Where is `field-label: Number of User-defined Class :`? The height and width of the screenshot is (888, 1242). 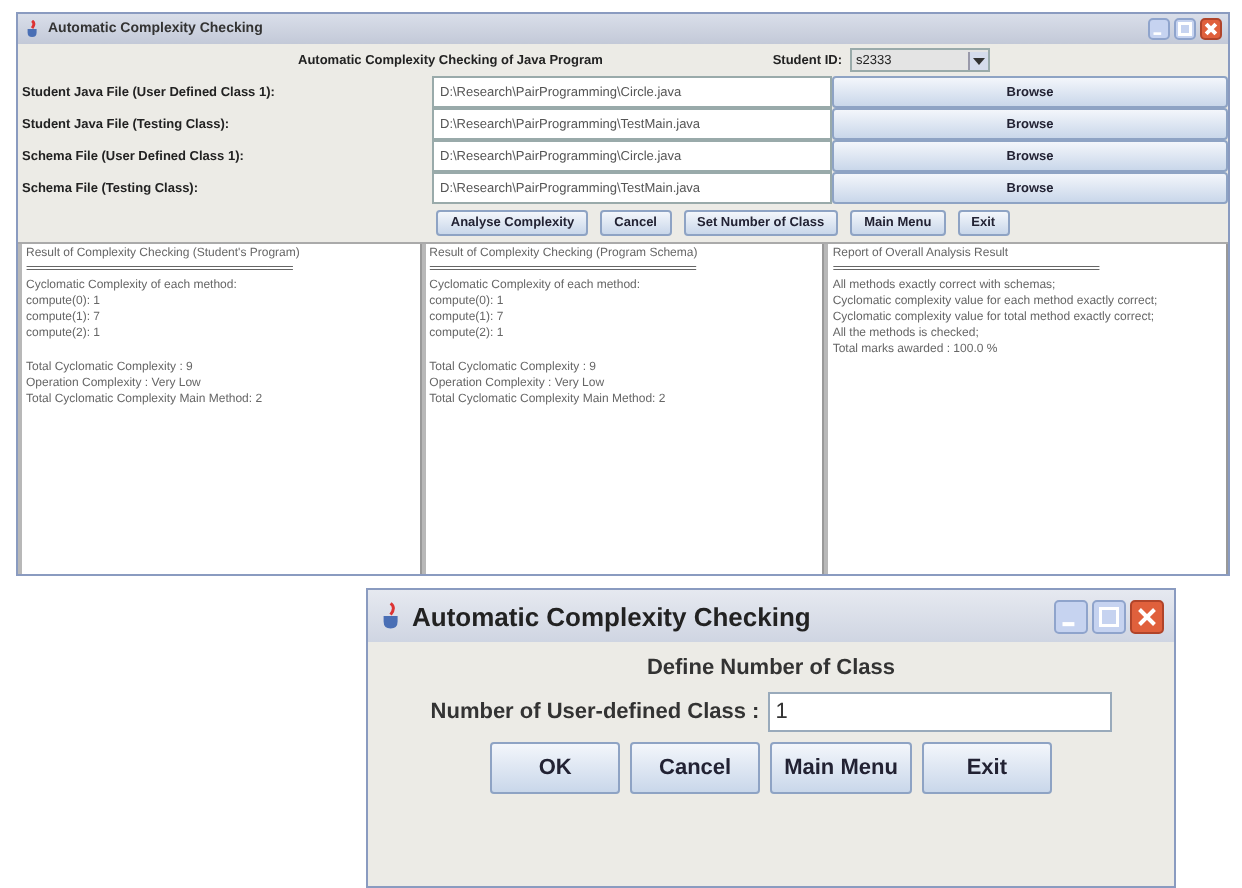 field-label: Number of User-defined Class : is located at coordinates (595, 712).